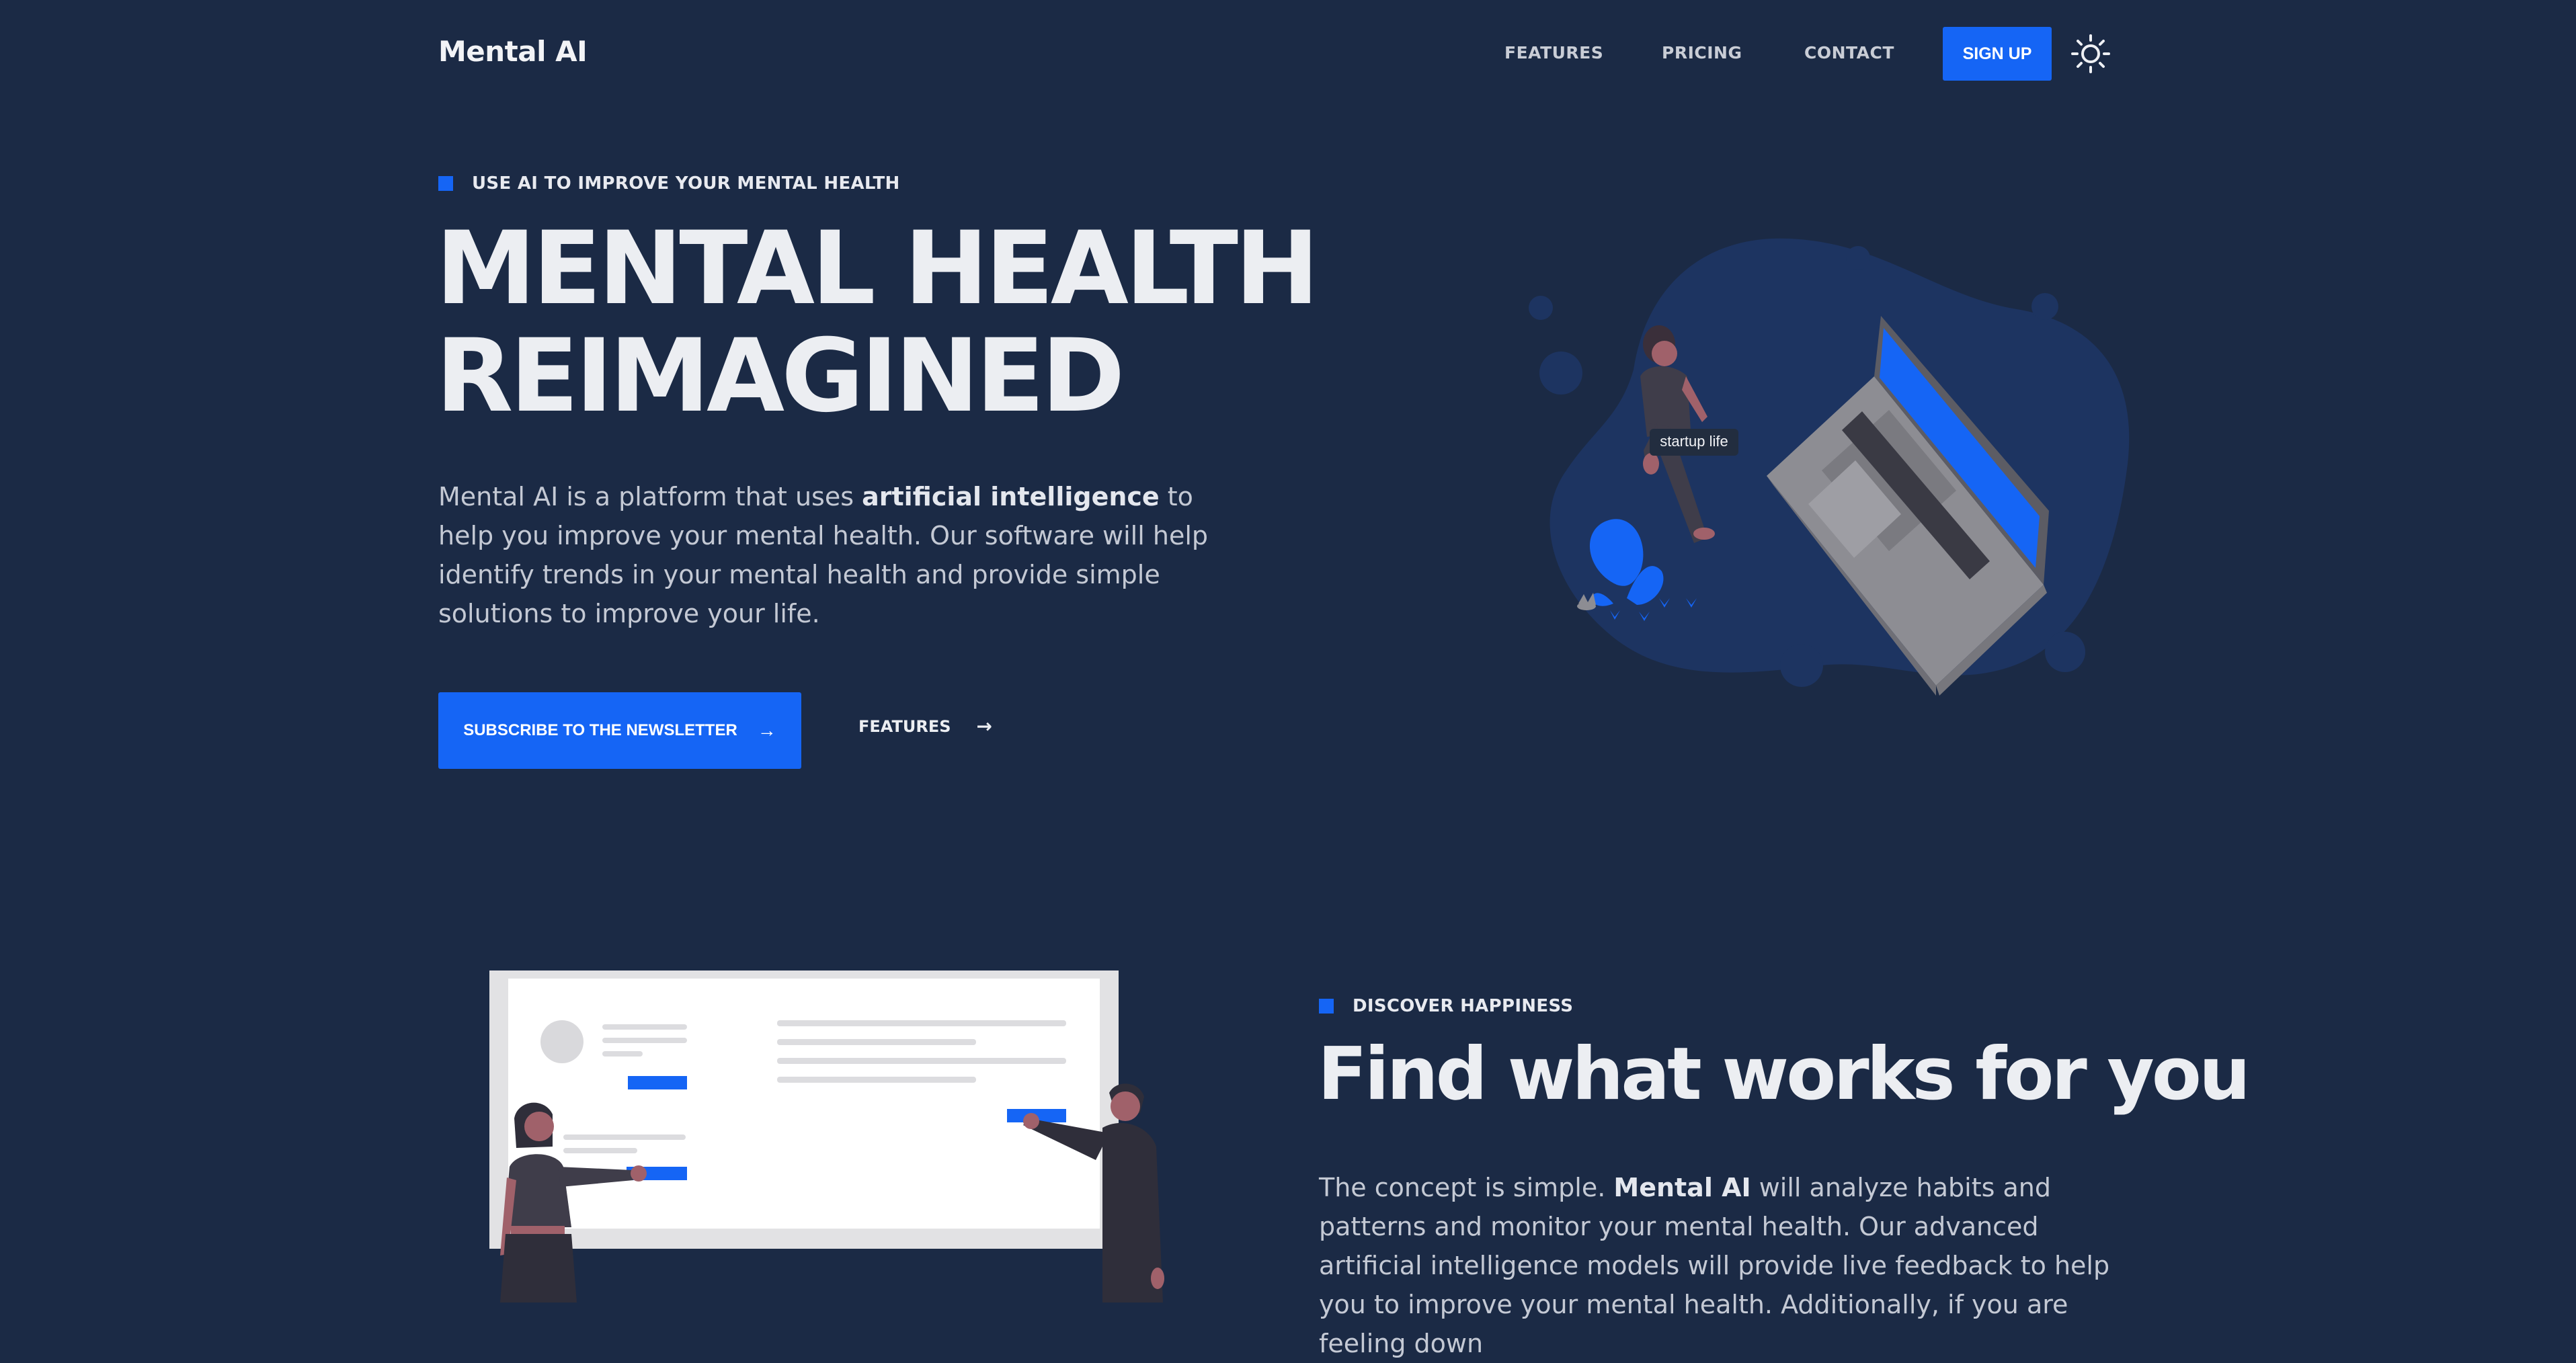  What do you see at coordinates (780, 376) in the screenshot?
I see `hero-title-line2: REIMAGINED` at bounding box center [780, 376].